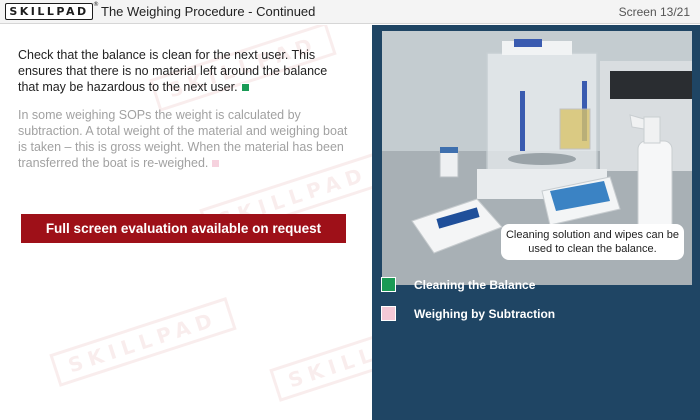 Image resolution: width=700 pixels, height=420 pixels. Describe the element at coordinates (485, 314) in the screenshot. I see `legend-label: Weighing by Subtraction` at that location.